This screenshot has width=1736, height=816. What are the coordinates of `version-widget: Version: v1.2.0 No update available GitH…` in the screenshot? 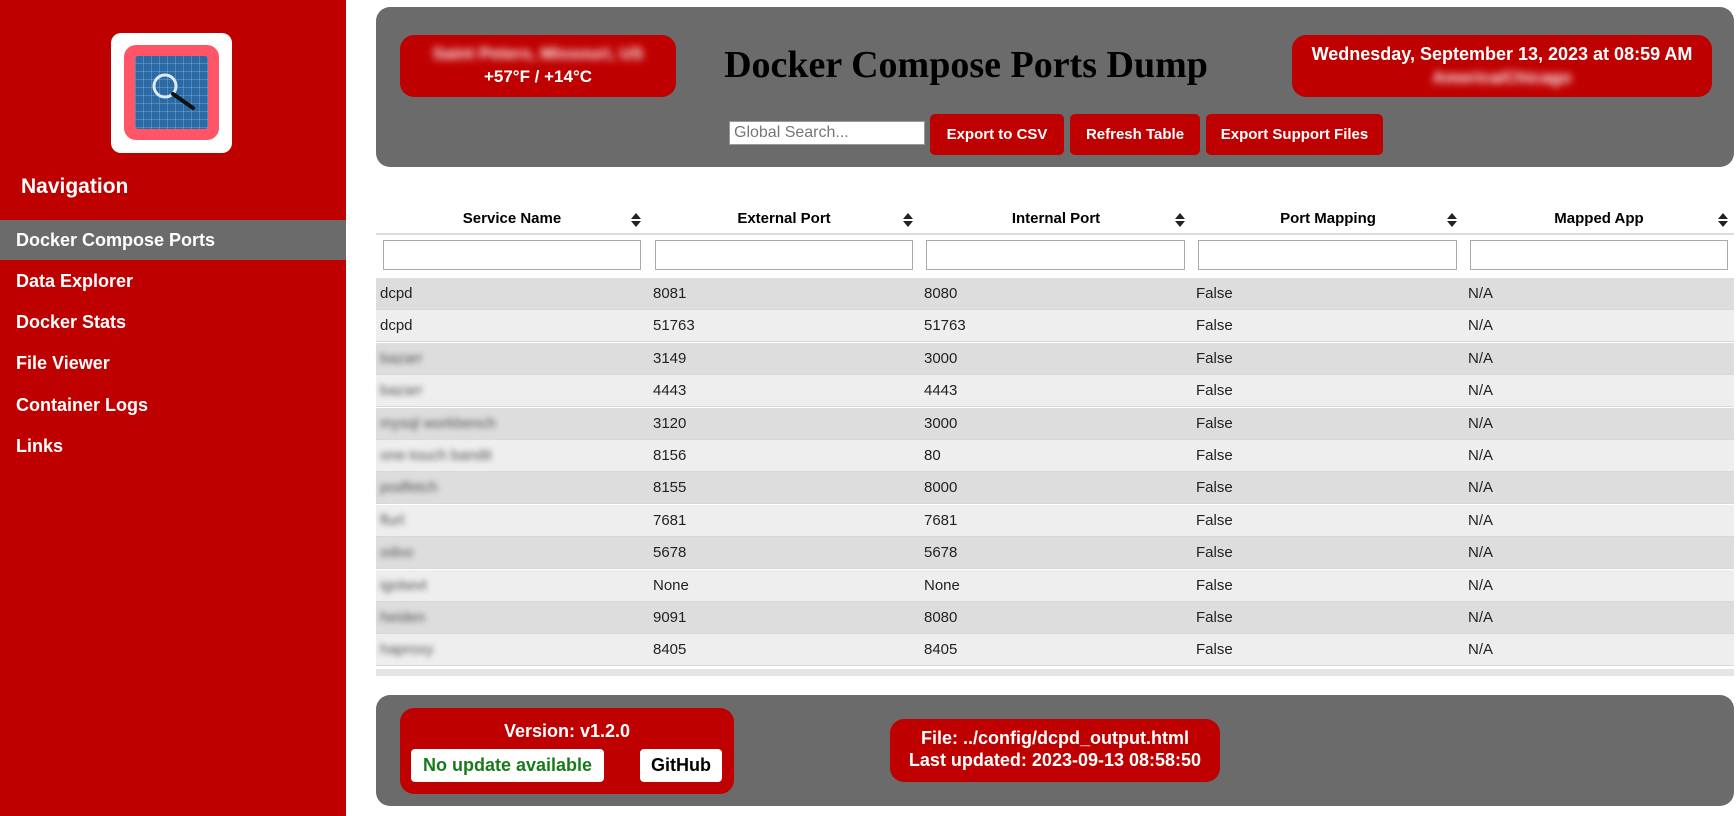 It's located at (567, 751).